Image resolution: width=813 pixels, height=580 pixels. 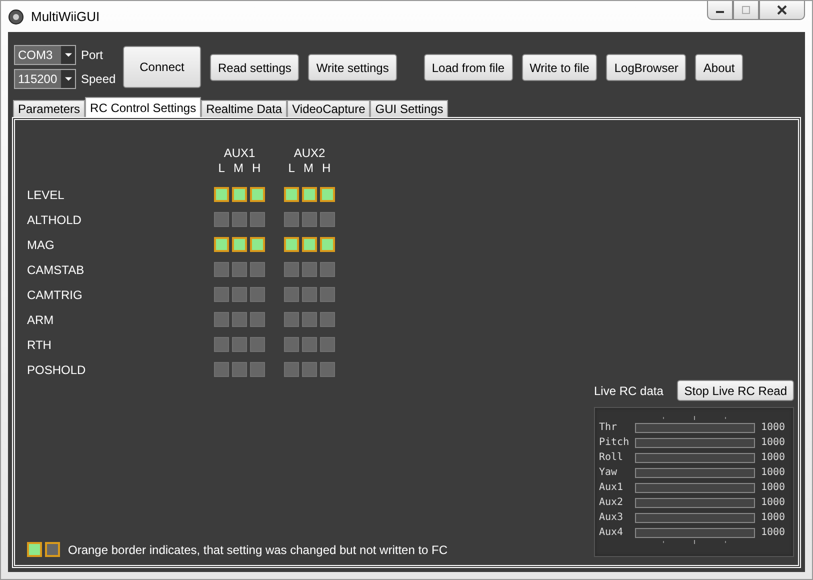 What do you see at coordinates (41, 245) in the screenshot?
I see `mode-label: MAG` at bounding box center [41, 245].